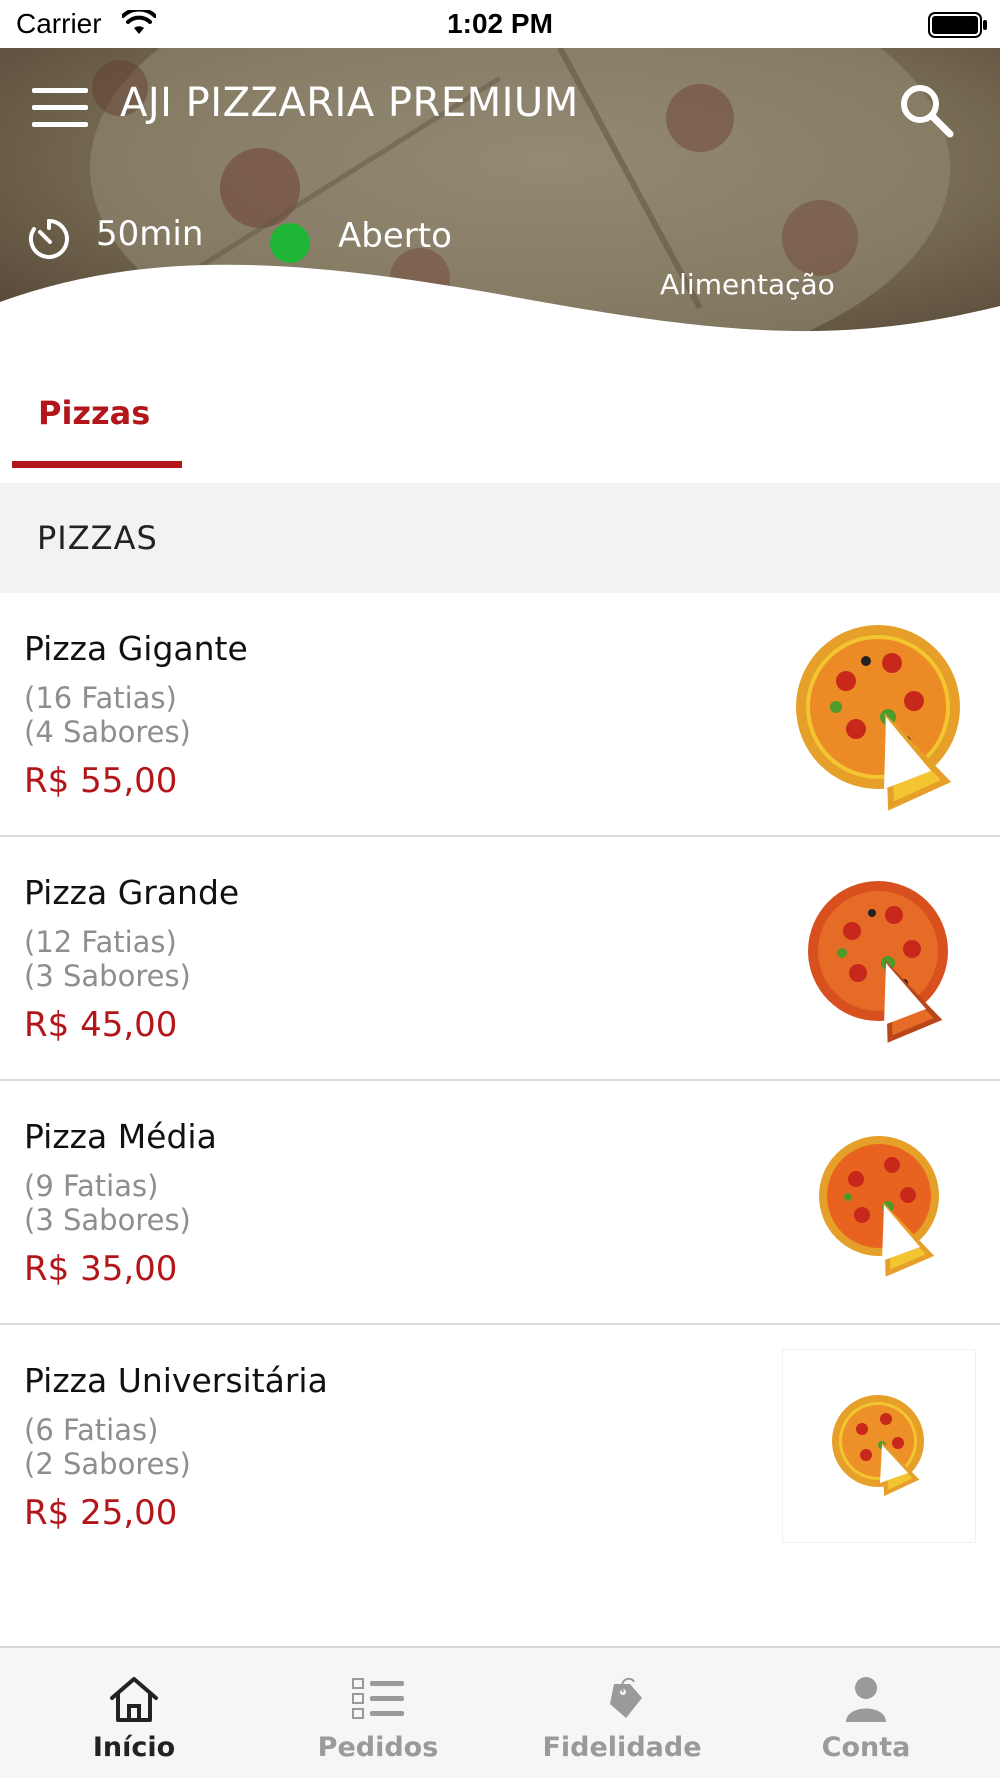 Image resolution: width=1000 pixels, height=1778 pixels. Describe the element at coordinates (100, 698) in the screenshot. I see `product-slices: (16 Fatias)` at that location.